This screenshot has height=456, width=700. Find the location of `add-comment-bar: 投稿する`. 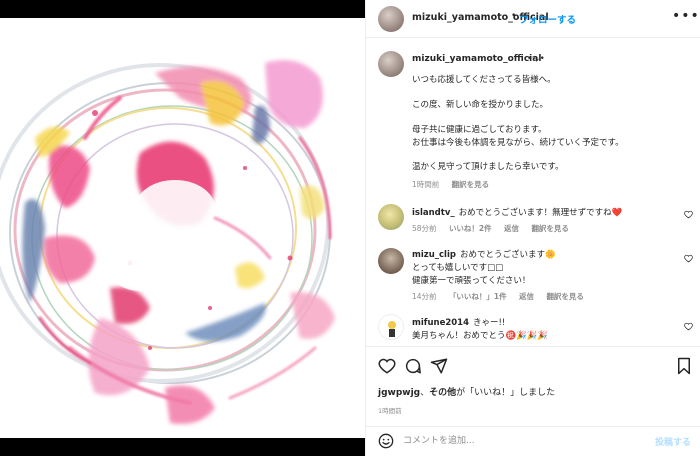

add-comment-bar: 投稿する is located at coordinates (533, 441).